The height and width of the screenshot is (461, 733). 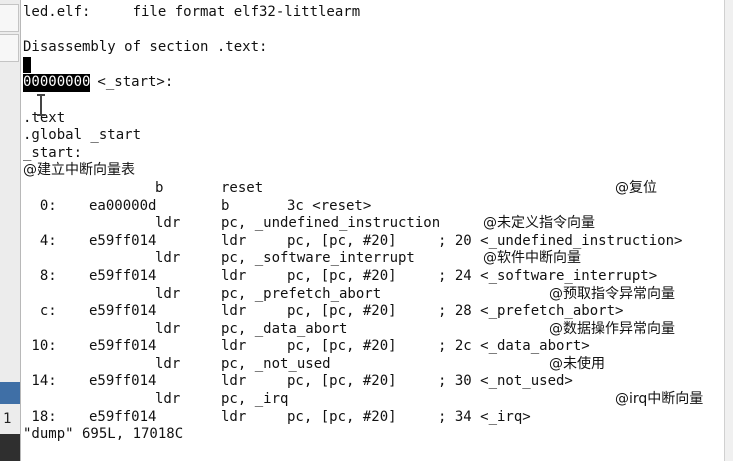 What do you see at coordinates (301, 293) in the screenshot?
I see `asm-src-args: pc, _prefetch_abort` at bounding box center [301, 293].